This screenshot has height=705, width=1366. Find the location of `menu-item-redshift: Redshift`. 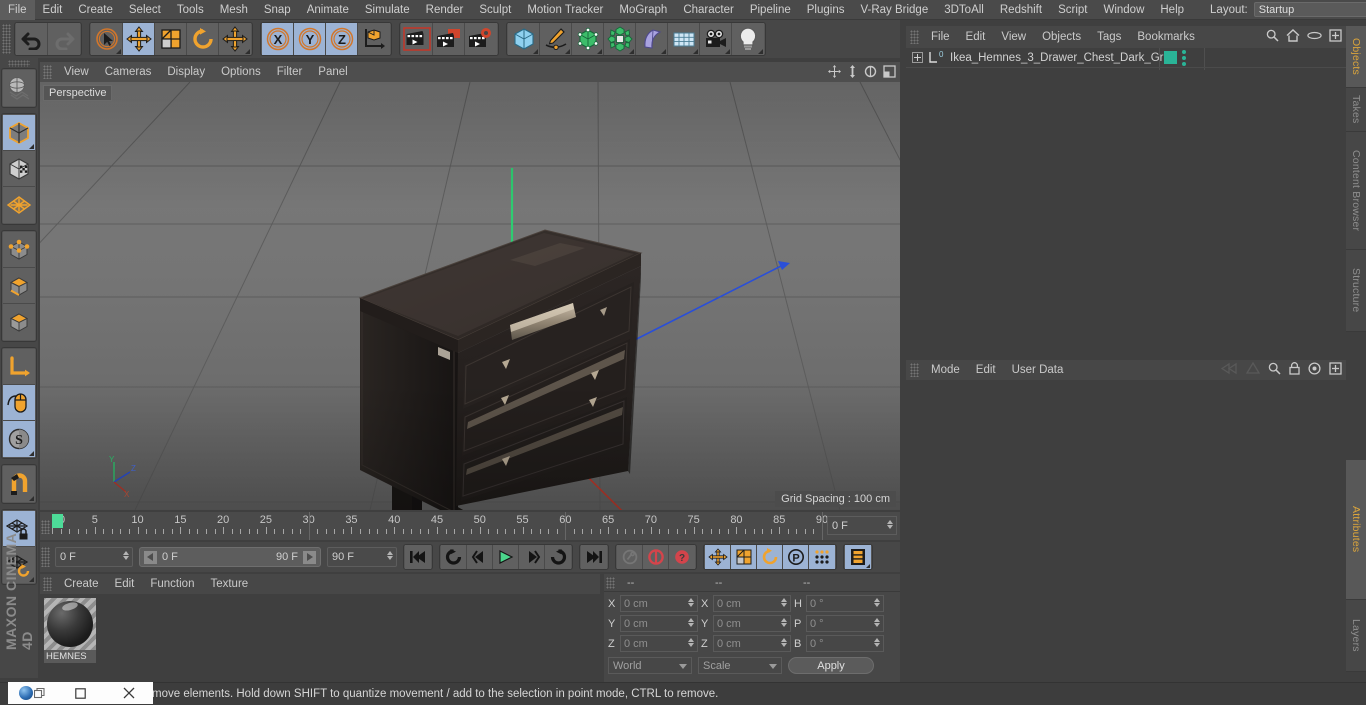

menu-item-redshift: Redshift is located at coordinates (1021, 10).